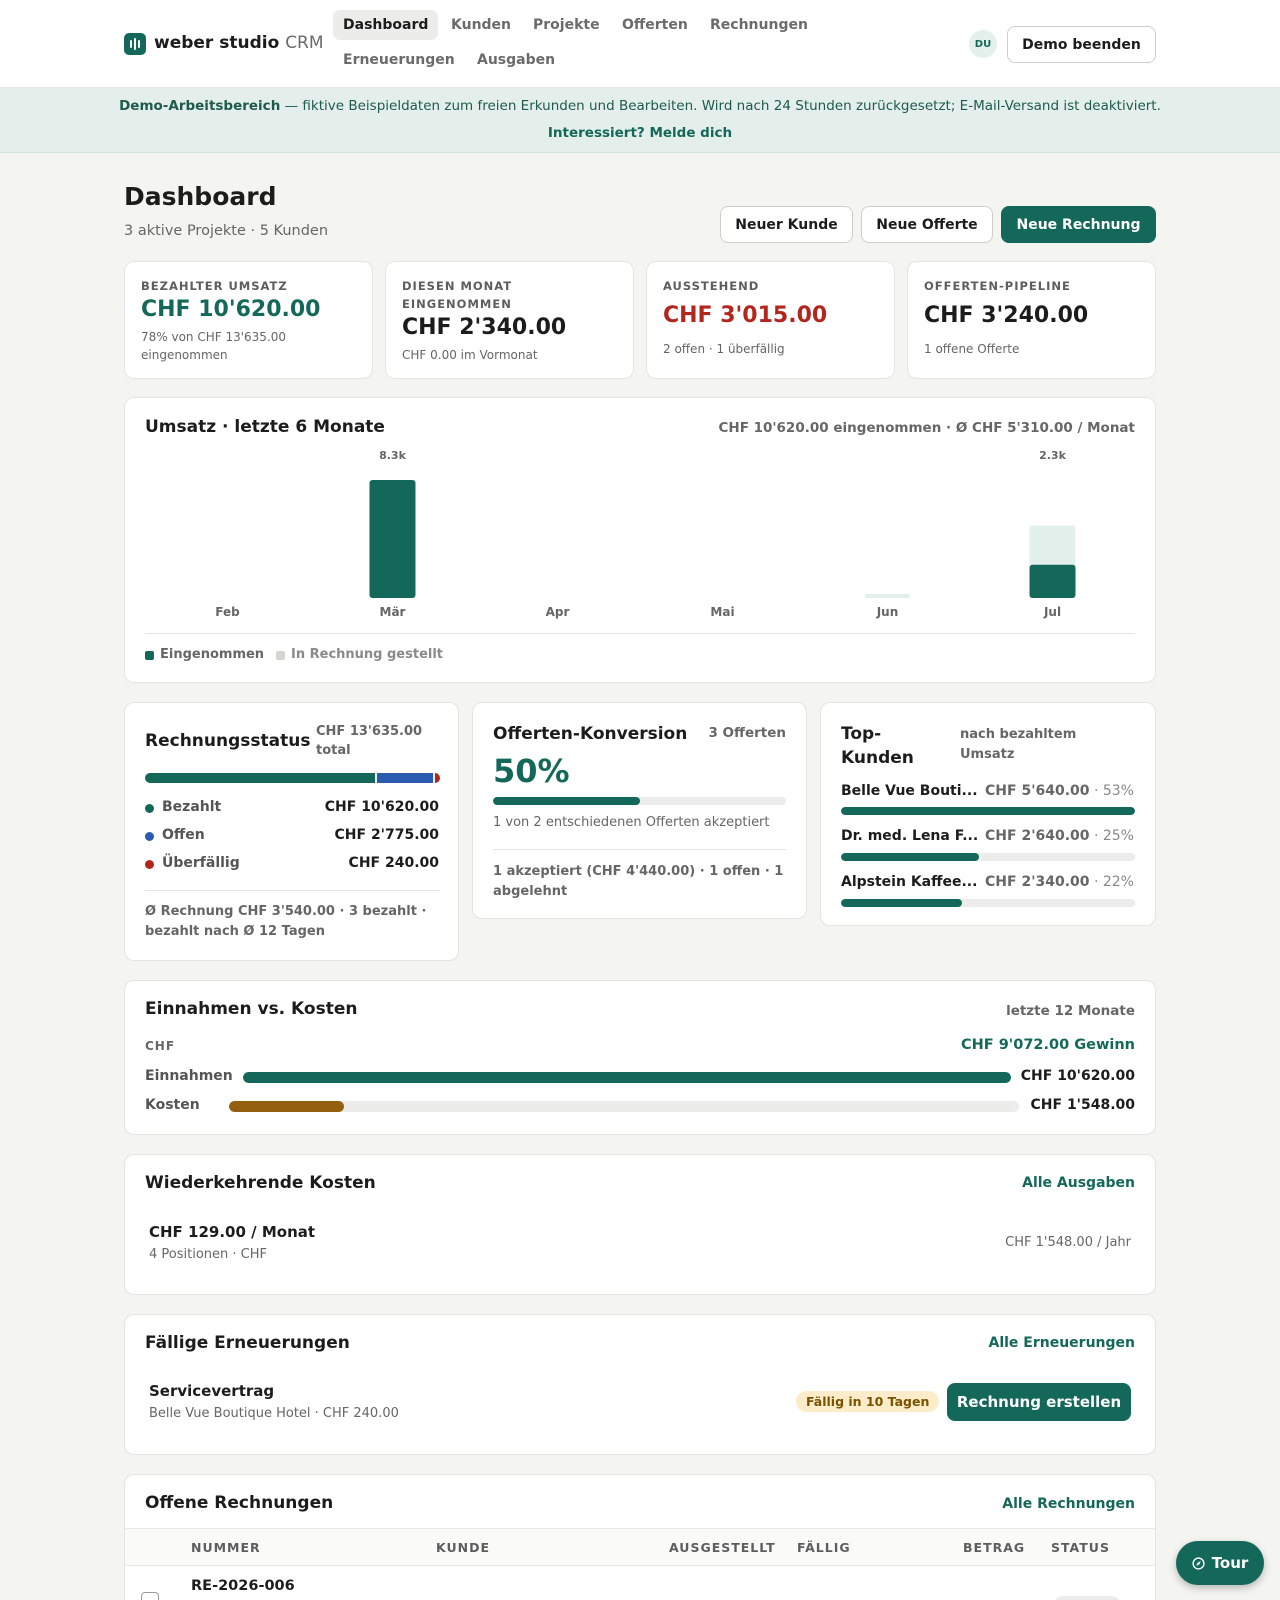 Image resolution: width=1280 pixels, height=1600 pixels. I want to click on status-paid-label: Bezahlt, so click(192, 807).